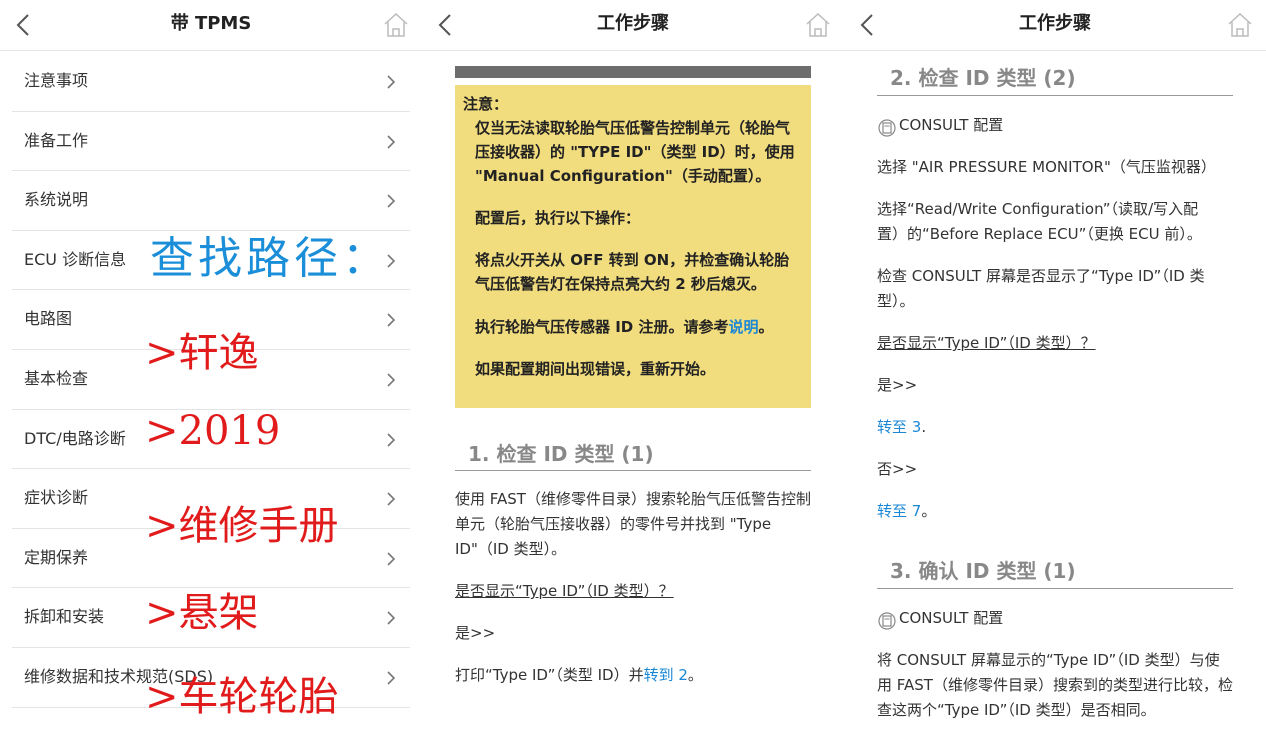  What do you see at coordinates (561, 454) in the screenshot?
I see `section-heading: 1. 检查 ID 类型 (1)` at bounding box center [561, 454].